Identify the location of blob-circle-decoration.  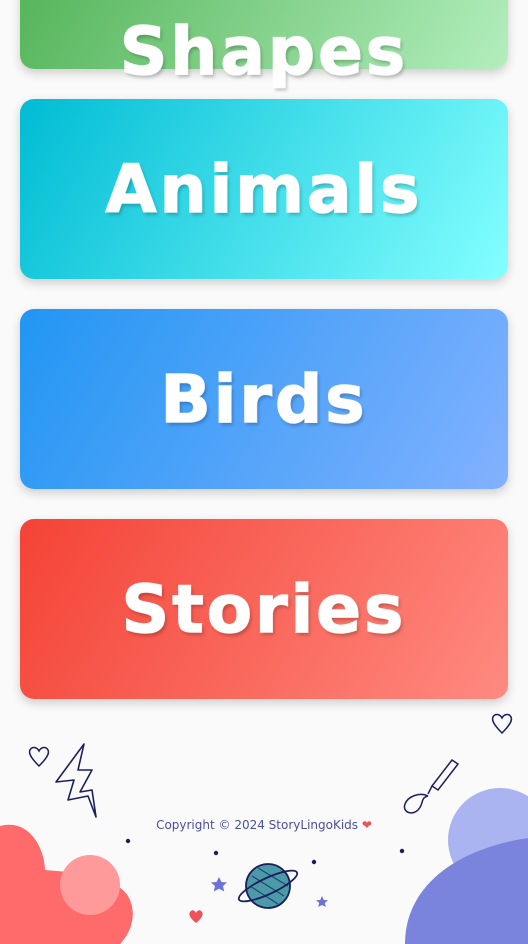
(90, 885).